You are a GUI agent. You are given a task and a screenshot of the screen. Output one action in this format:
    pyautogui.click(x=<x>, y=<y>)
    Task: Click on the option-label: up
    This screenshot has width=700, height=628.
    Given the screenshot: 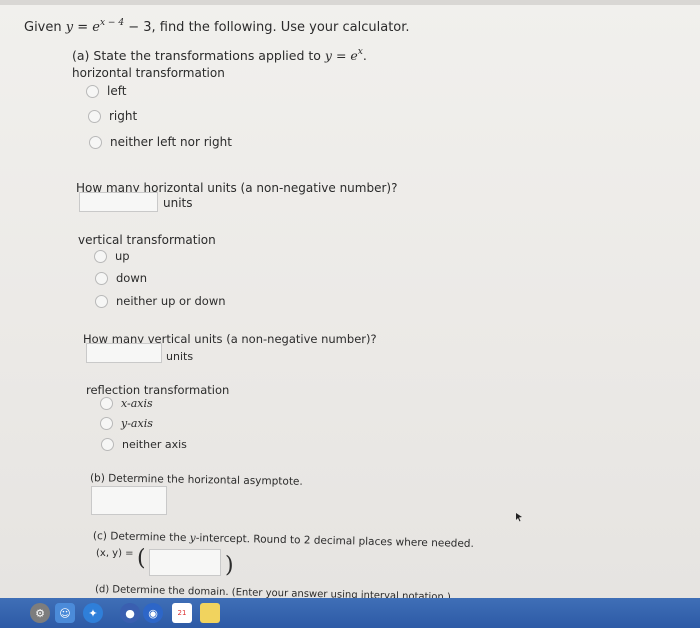 What is the action you would take?
    pyautogui.click(x=122, y=256)
    